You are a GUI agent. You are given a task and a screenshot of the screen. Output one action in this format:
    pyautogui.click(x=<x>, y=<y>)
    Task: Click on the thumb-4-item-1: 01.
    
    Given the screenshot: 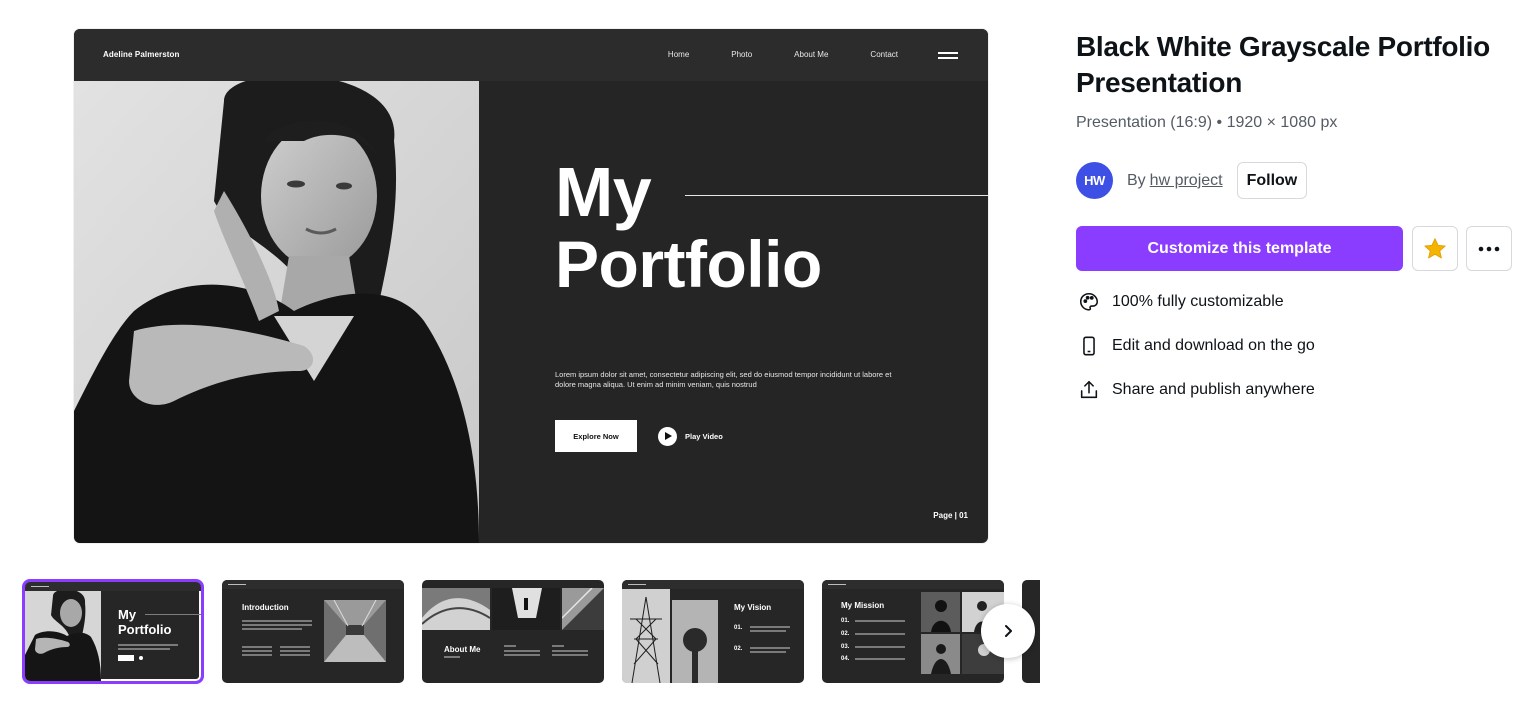 What is the action you would take?
    pyautogui.click(x=738, y=628)
    